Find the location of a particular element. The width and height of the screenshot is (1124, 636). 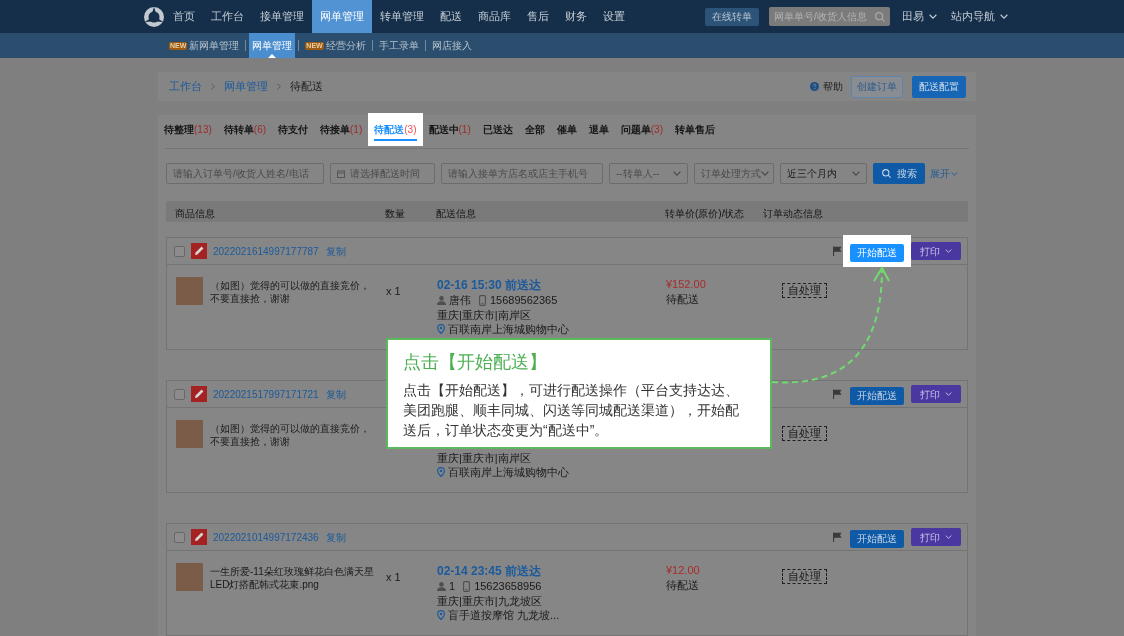

recipient-name: 1 is located at coordinates (452, 586).